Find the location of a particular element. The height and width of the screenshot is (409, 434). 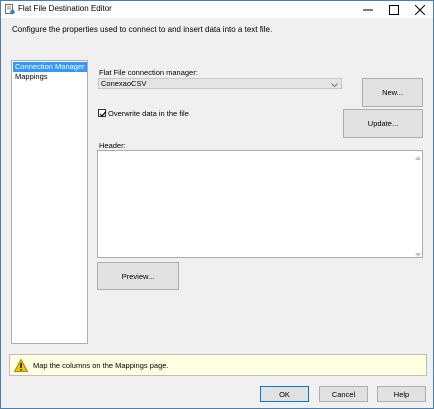

nav-item-mappings: Mappings is located at coordinates (31, 77).